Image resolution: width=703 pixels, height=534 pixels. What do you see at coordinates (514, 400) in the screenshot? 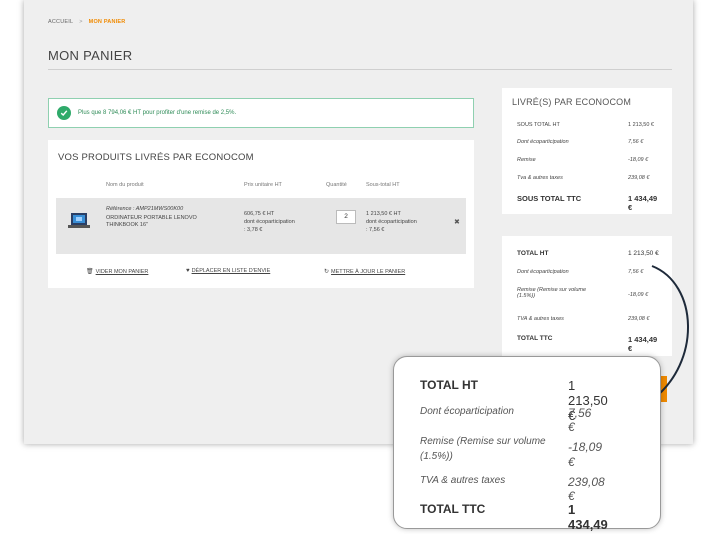
I see `zoom-line: TOTAL HT 1 213,50 €` at bounding box center [514, 400].